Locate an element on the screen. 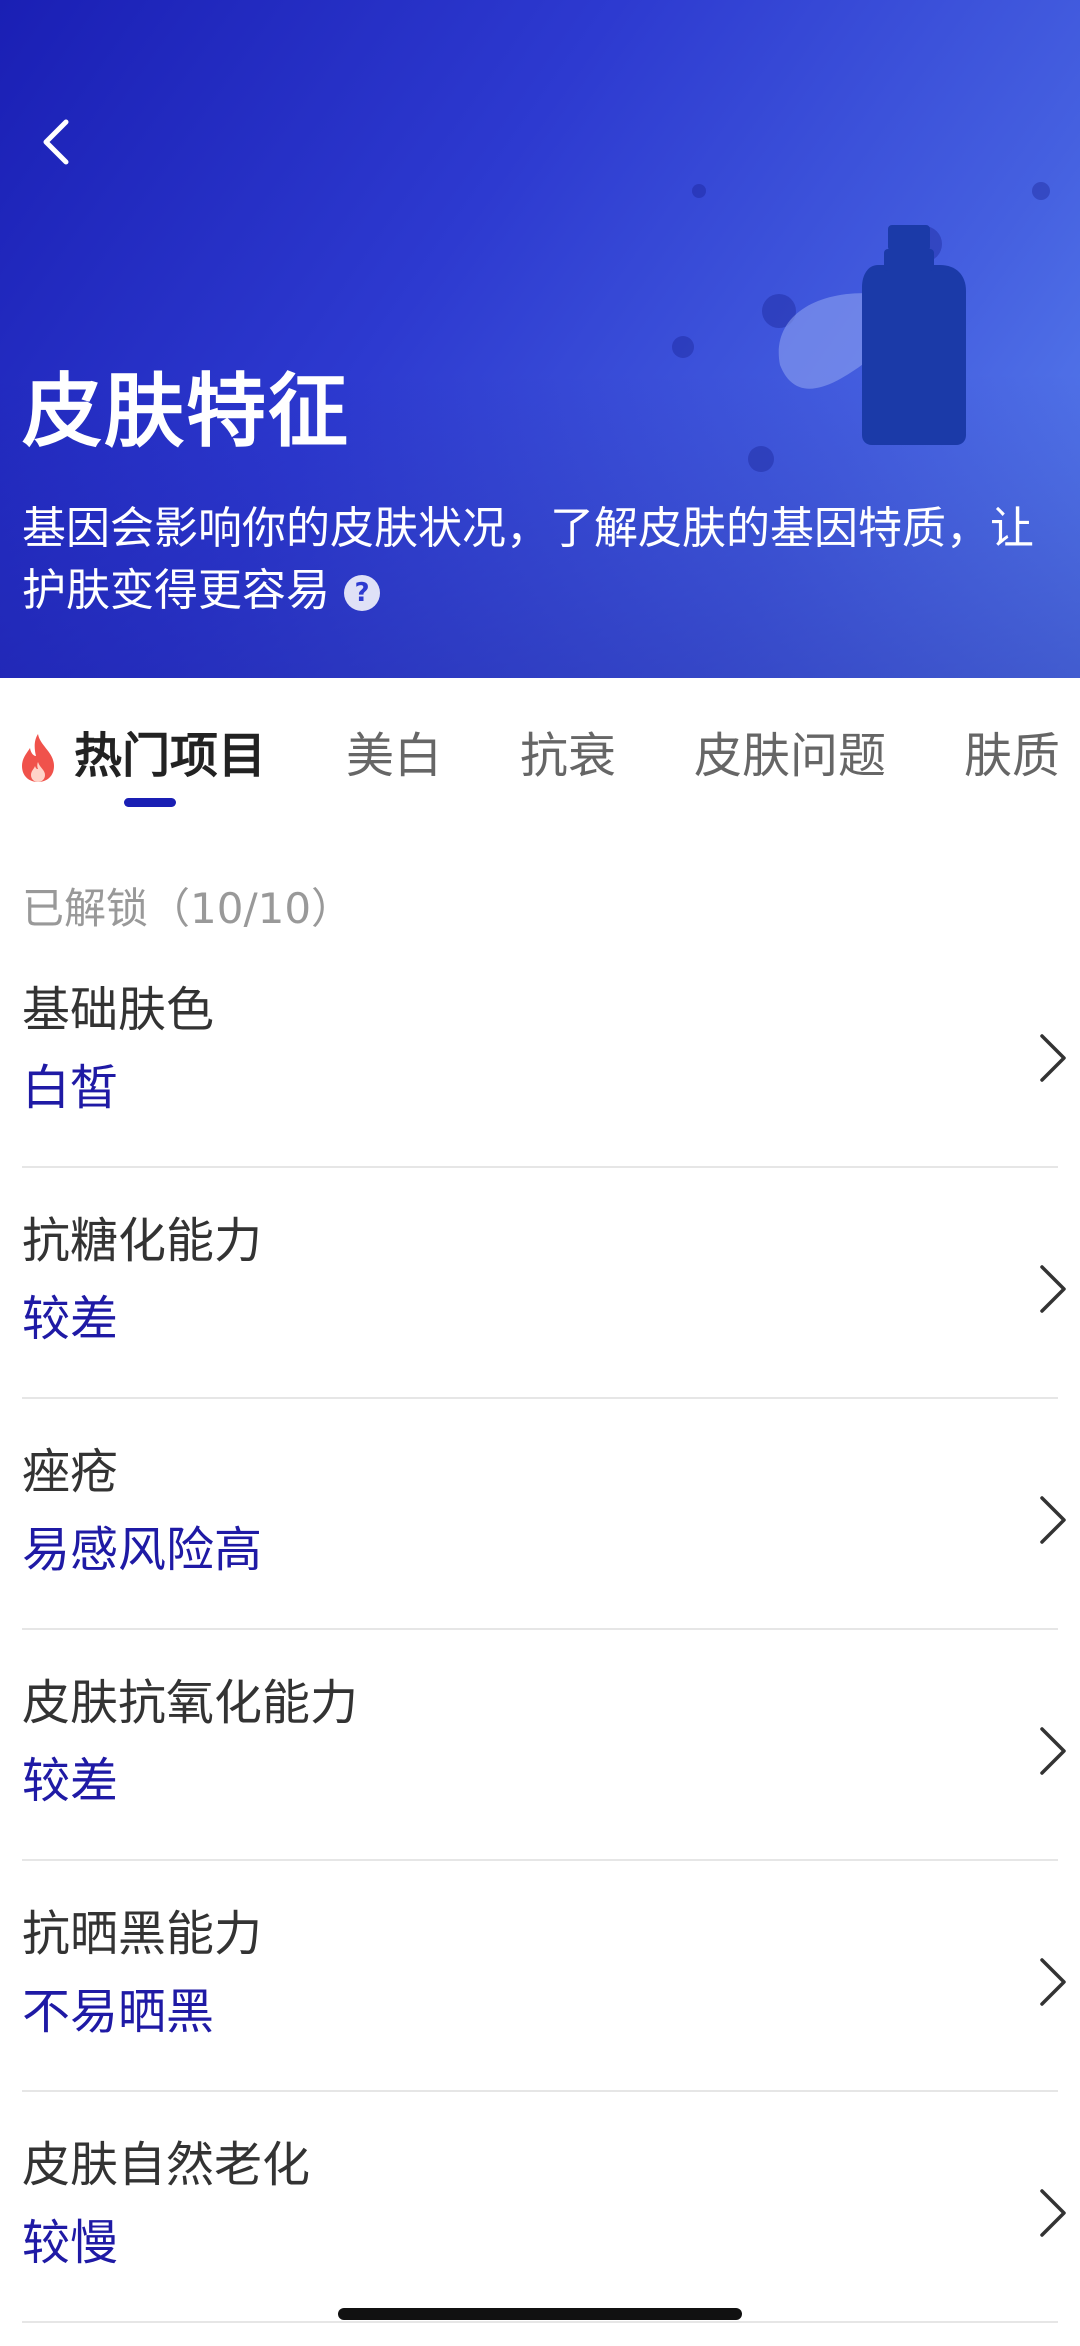  list-item: 抗糖化能力 较差 is located at coordinates (540, 1306).